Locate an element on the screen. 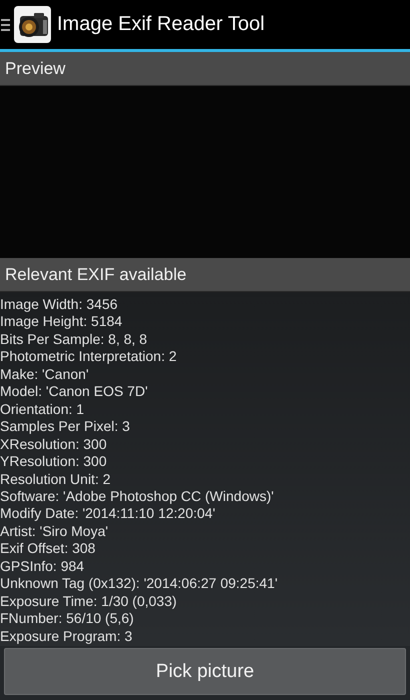  exif-line: Image Width: 3456 is located at coordinates (59, 305).